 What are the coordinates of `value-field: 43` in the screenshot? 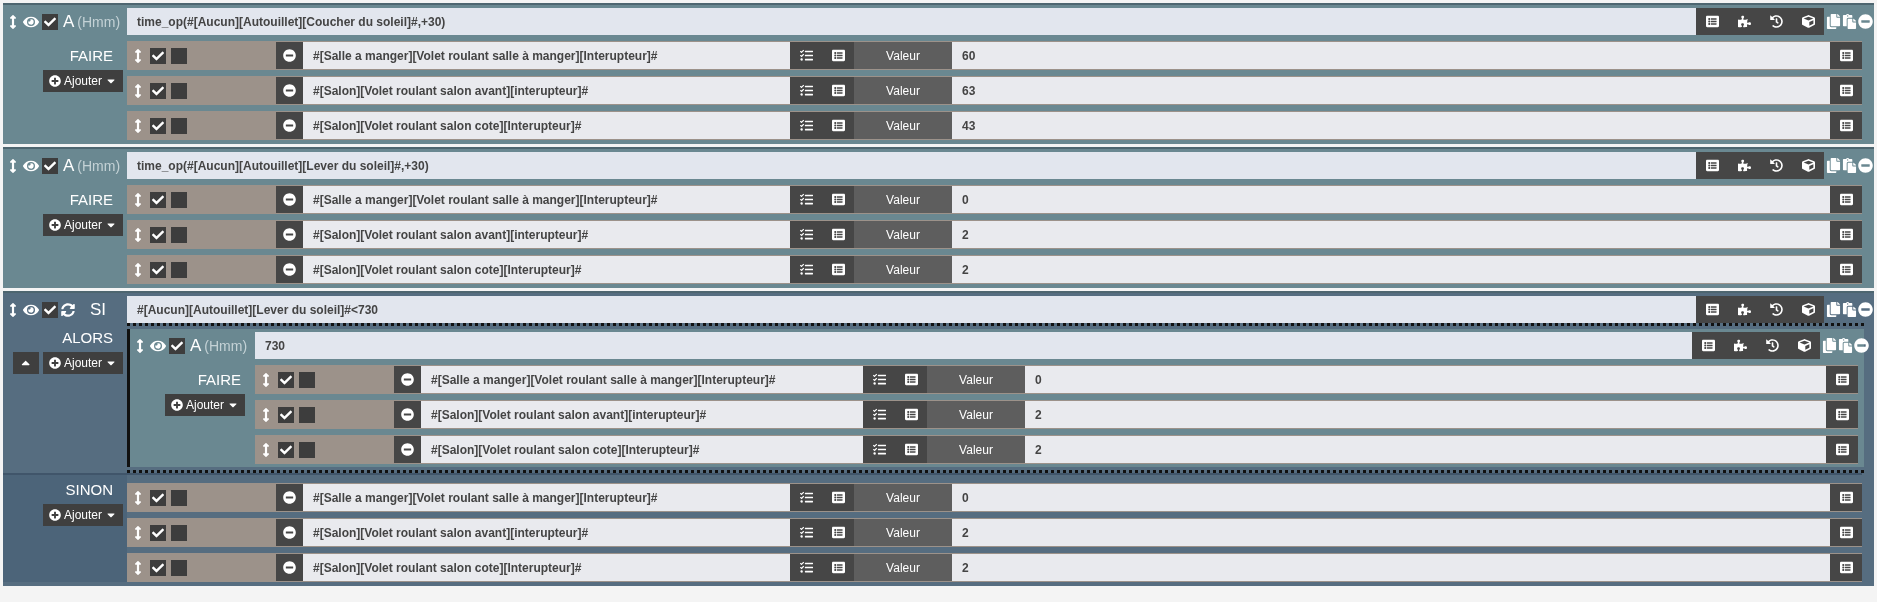 It's located at (1391, 125).